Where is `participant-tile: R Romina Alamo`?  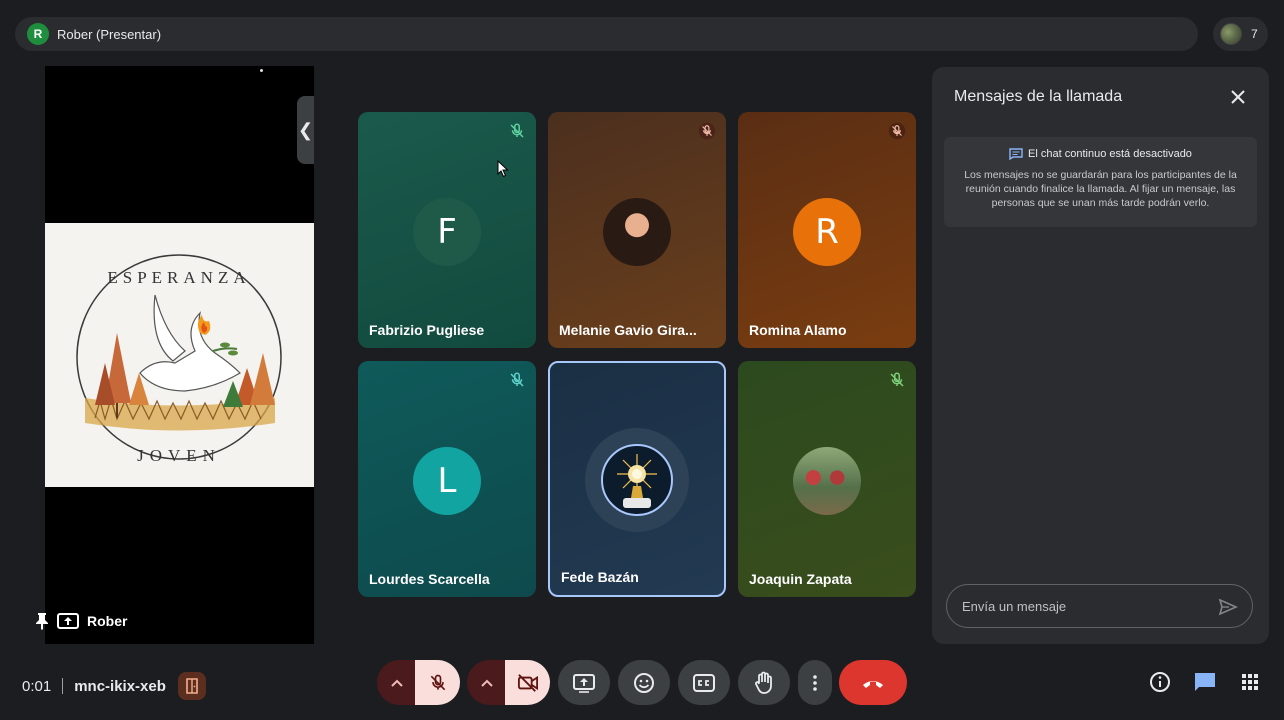
participant-tile: R Romina Alamo is located at coordinates (827, 230).